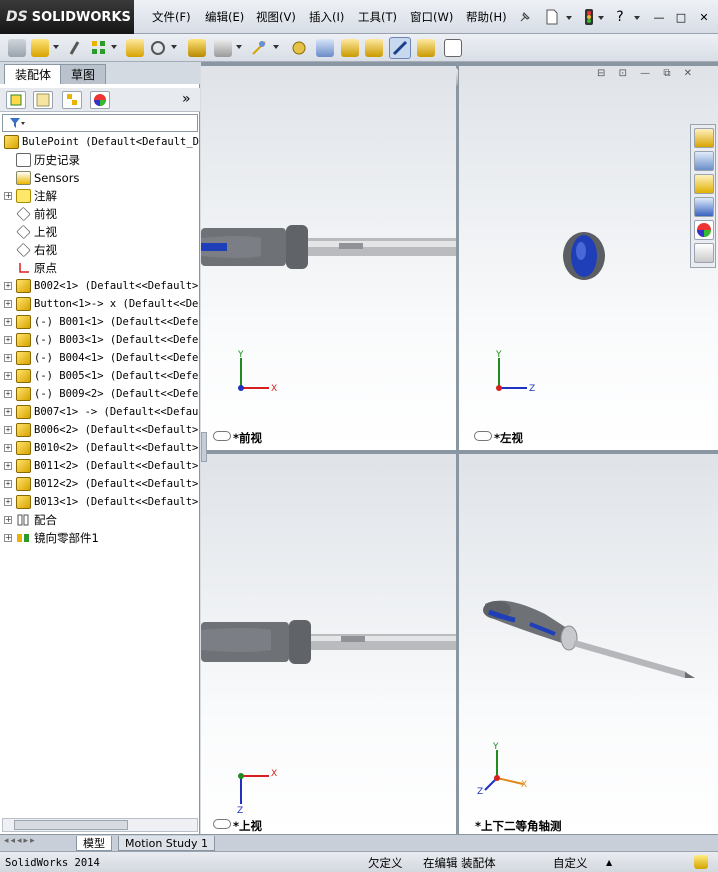 This screenshot has height=872, width=718. What do you see at coordinates (37, 843) in the screenshot?
I see `tab-scroll-arrows: ◂◂◂▸▸` at bounding box center [37, 843].